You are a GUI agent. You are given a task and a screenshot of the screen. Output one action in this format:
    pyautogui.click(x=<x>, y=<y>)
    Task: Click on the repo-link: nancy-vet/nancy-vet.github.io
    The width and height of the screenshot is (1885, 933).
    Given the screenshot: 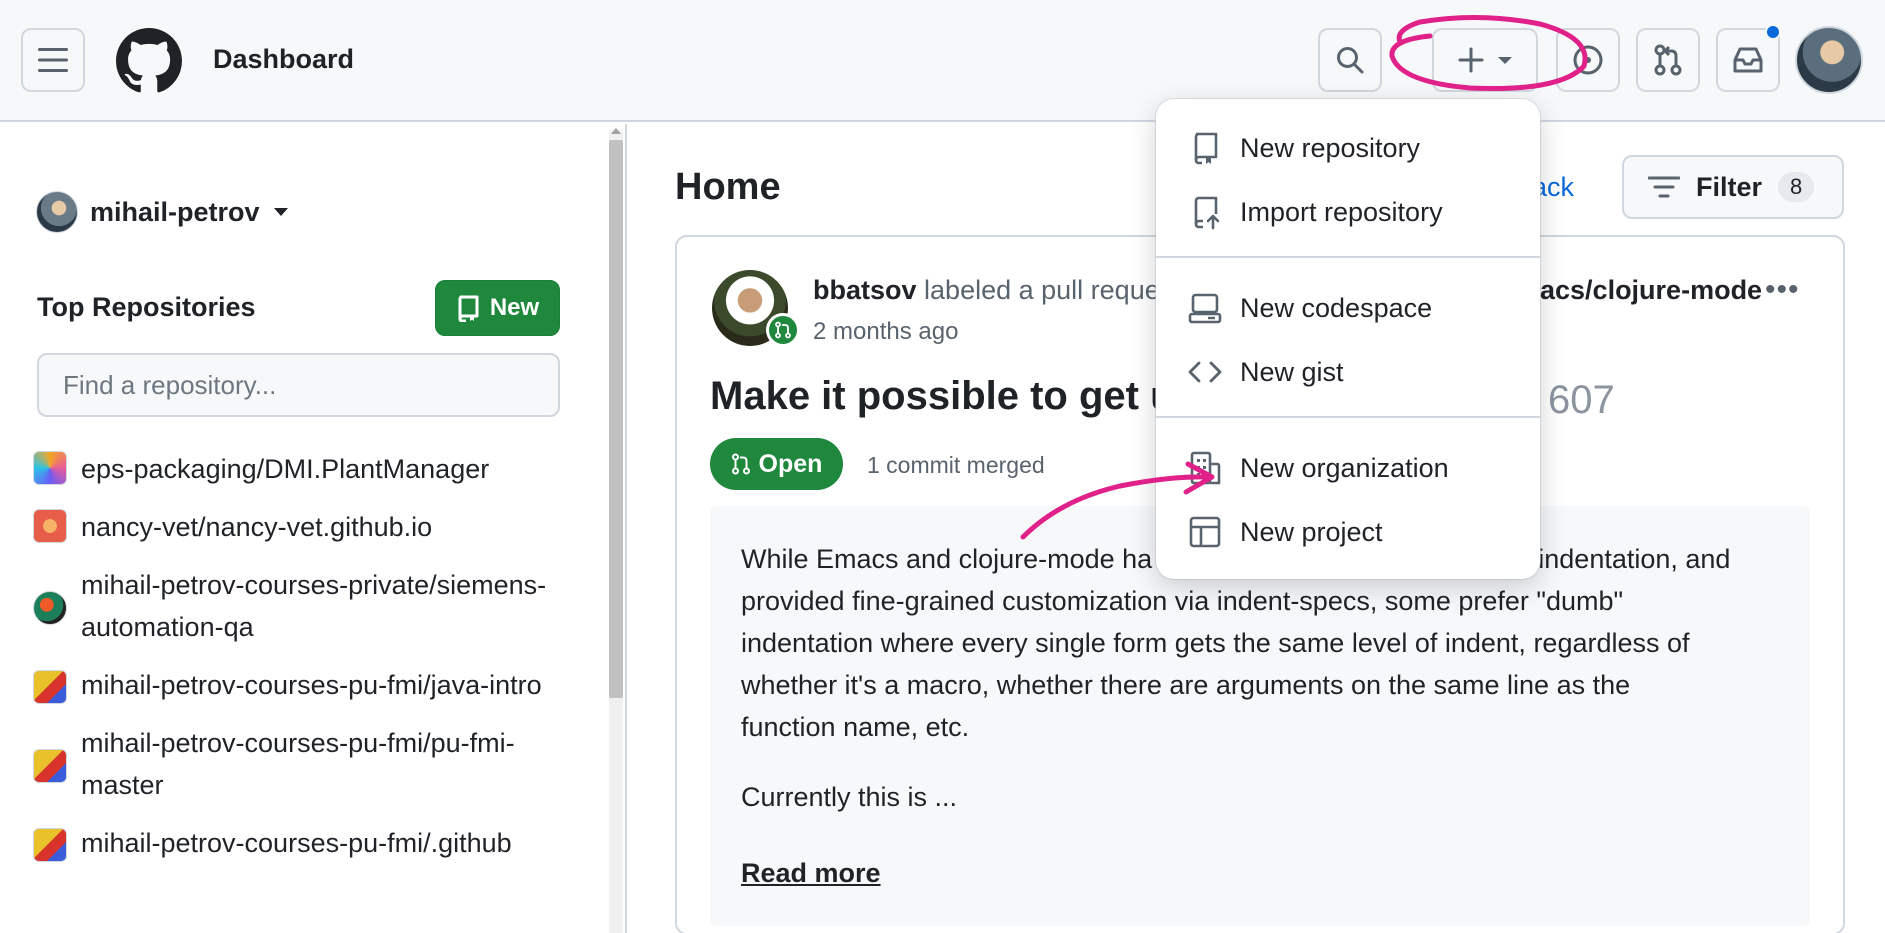 What is the action you would take?
    pyautogui.click(x=256, y=527)
    